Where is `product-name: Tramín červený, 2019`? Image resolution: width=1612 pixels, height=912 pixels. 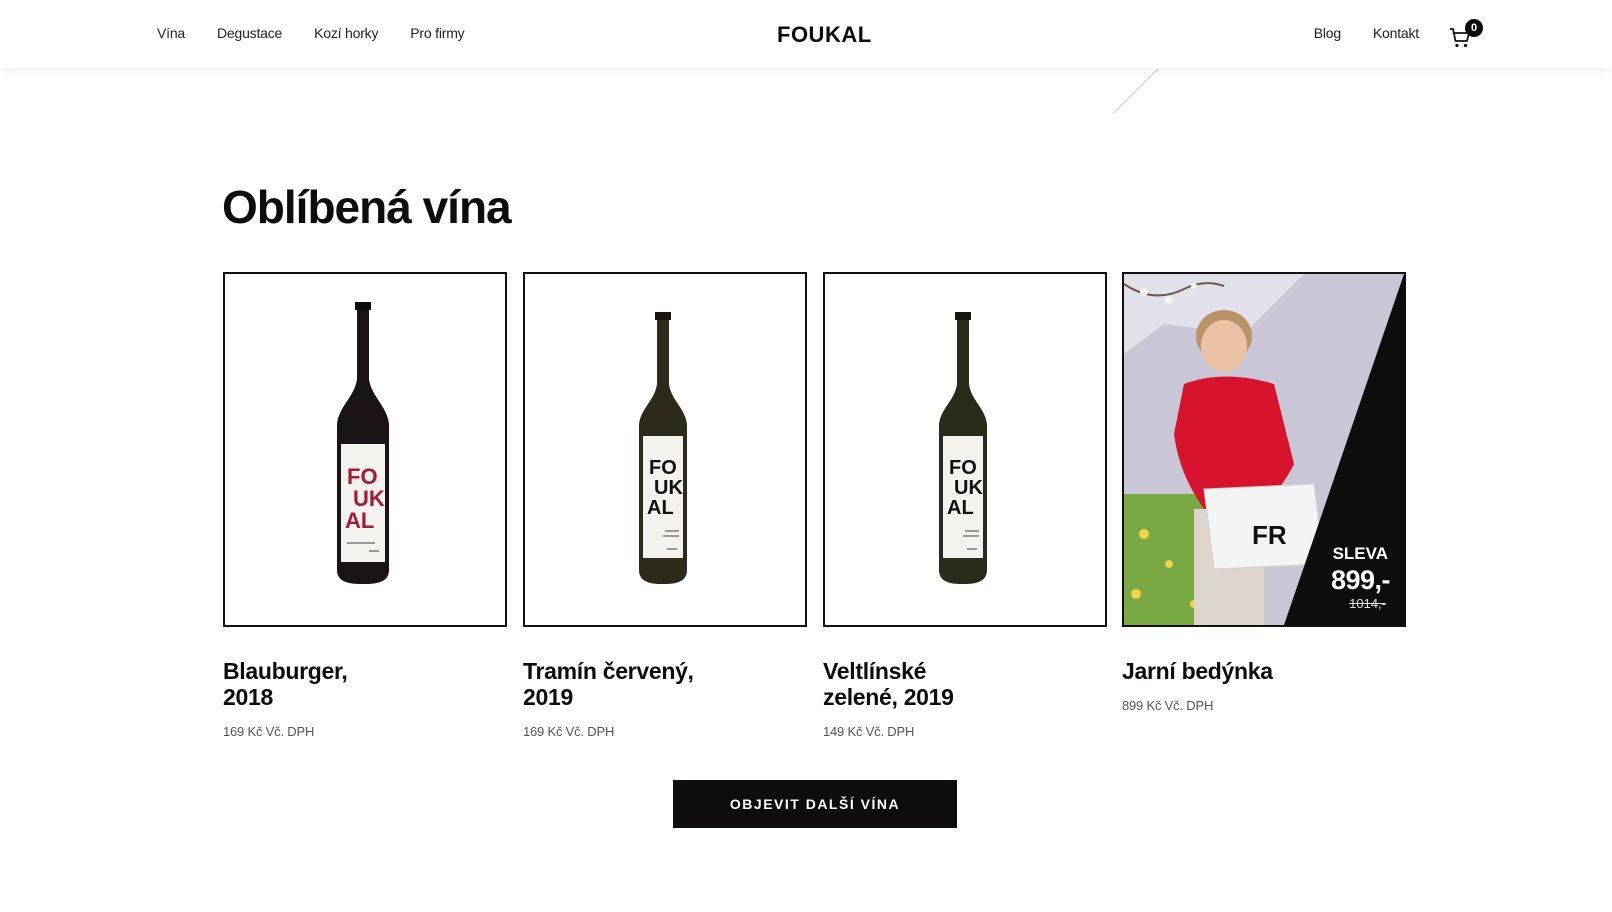 product-name: Tramín červený, 2019 is located at coordinates (665, 684).